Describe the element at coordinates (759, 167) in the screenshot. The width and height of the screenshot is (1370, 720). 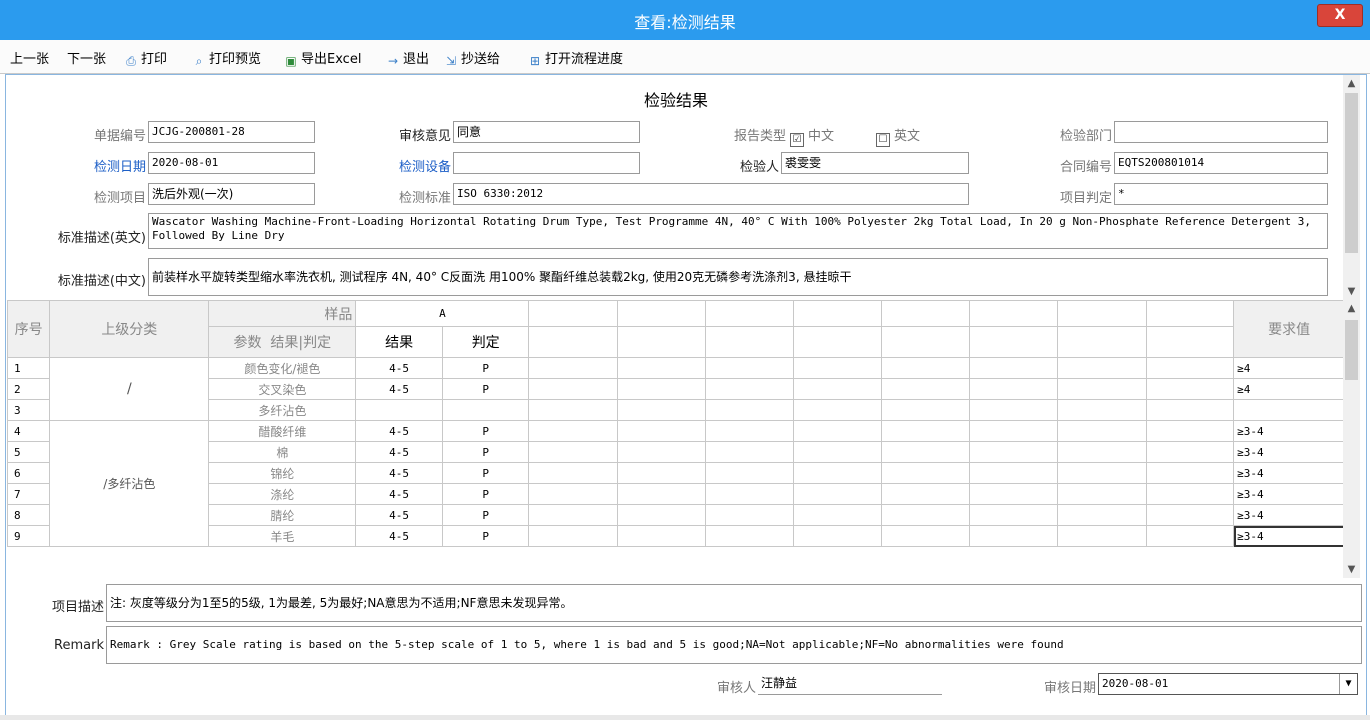
I see `inspector-label: 检验人` at that location.